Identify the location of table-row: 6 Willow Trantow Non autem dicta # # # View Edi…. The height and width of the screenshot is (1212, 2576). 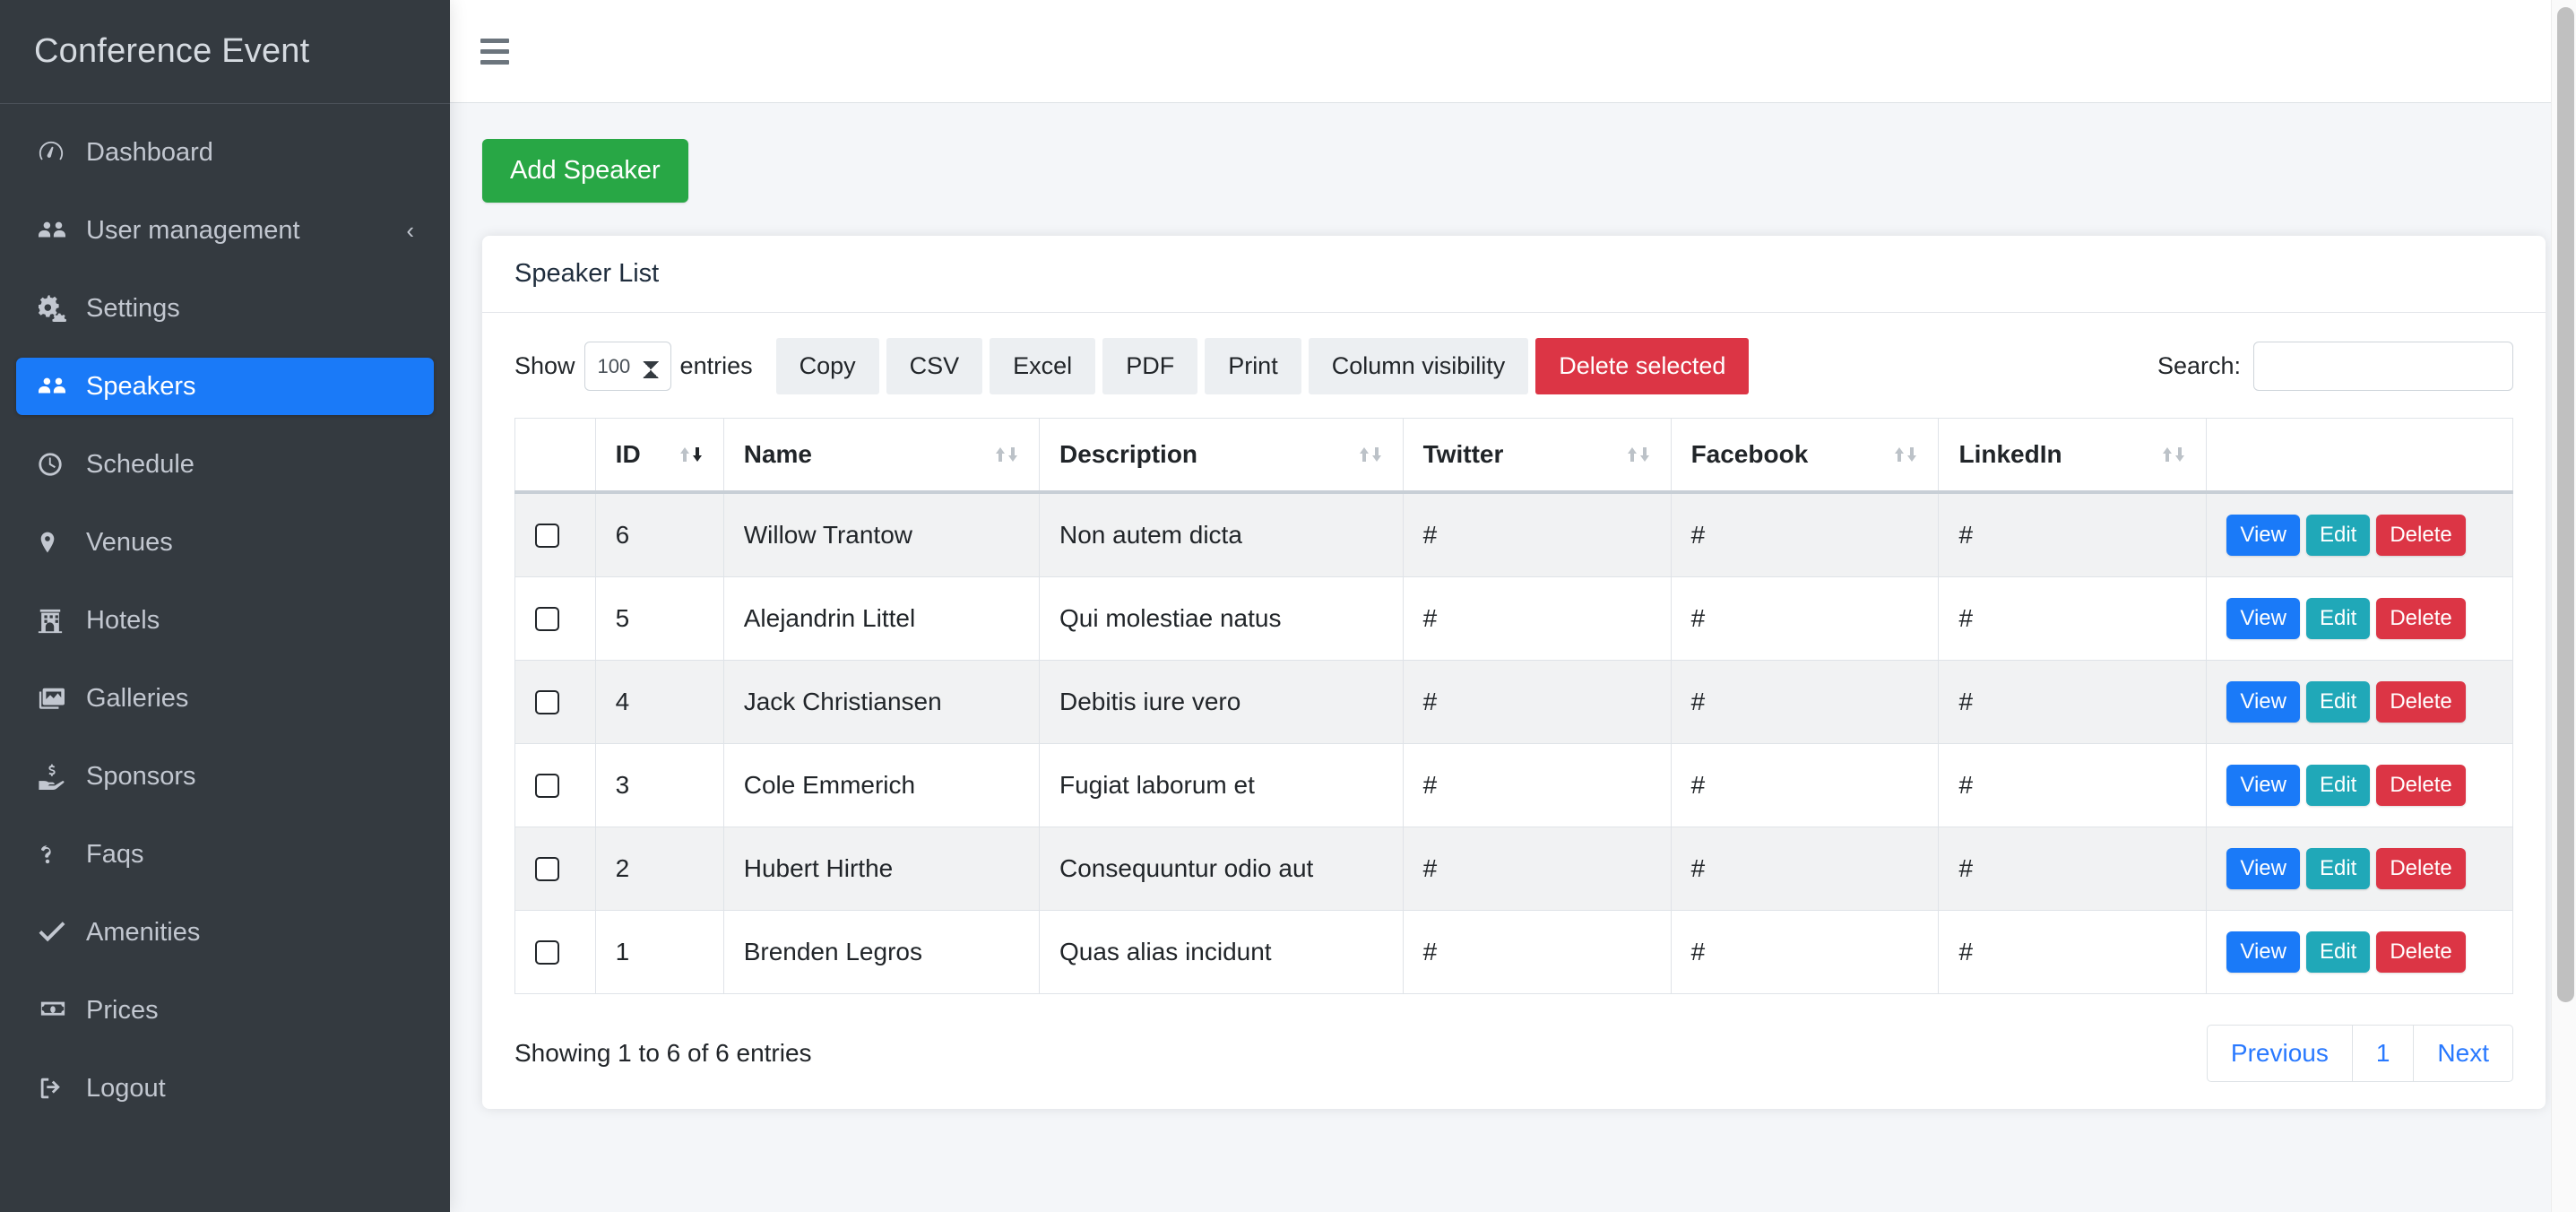
(1513, 534).